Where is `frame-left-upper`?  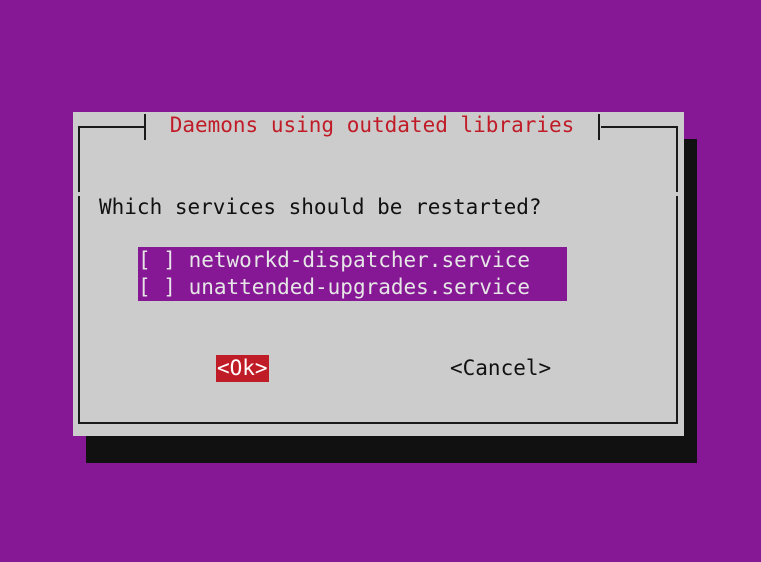 frame-left-upper is located at coordinates (79, 159).